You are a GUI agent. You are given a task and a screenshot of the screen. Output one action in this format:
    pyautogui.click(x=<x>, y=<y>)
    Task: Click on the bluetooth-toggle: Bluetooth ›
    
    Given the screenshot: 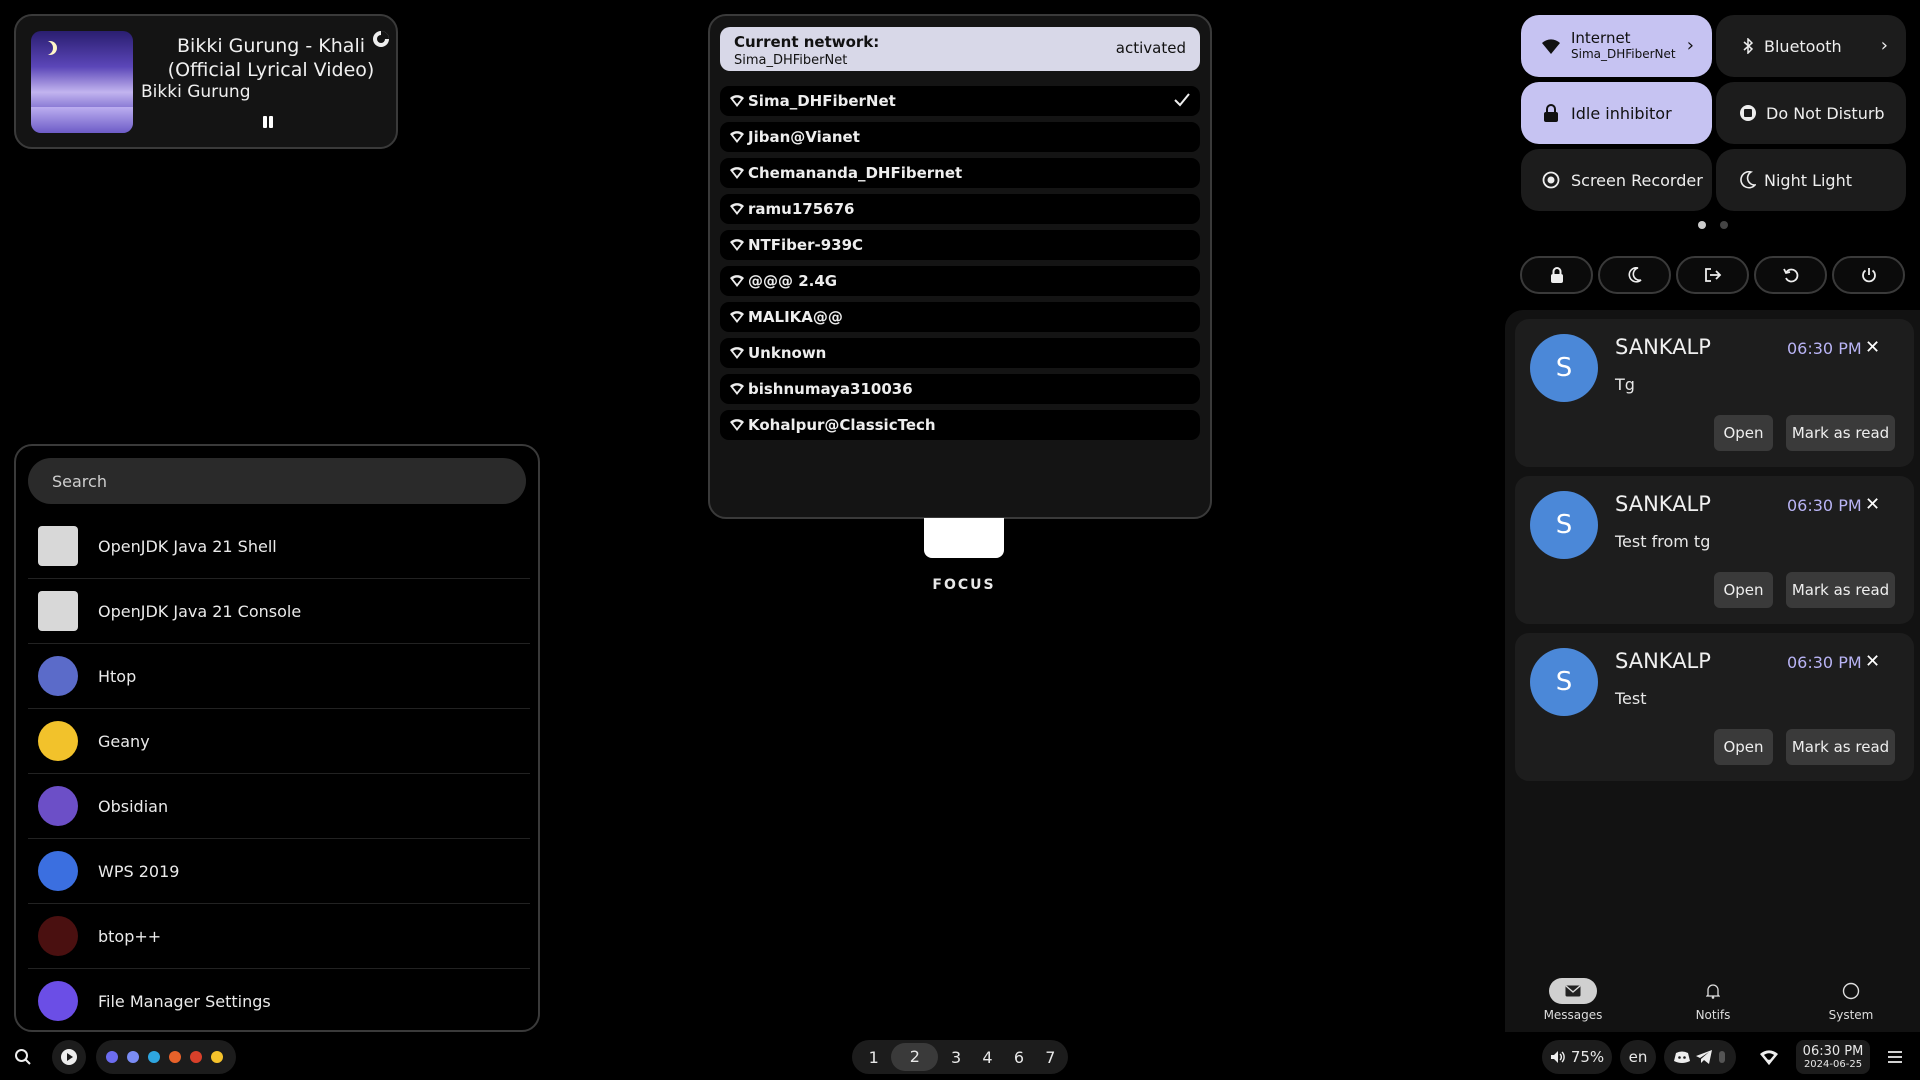 What is the action you would take?
    pyautogui.click(x=1811, y=46)
    